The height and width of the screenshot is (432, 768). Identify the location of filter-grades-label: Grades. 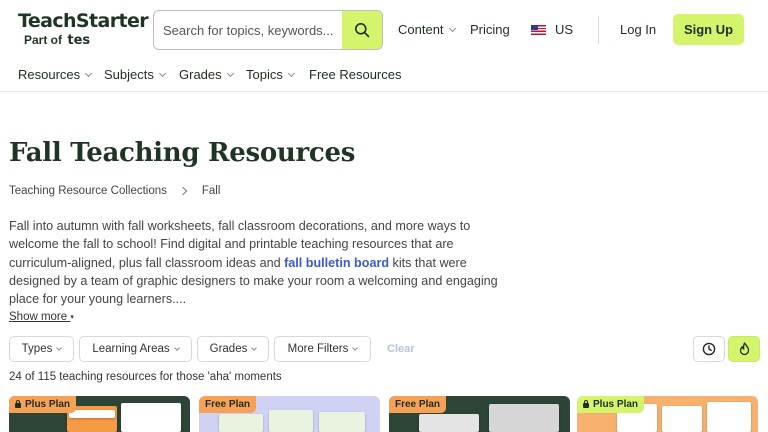
(228, 349).